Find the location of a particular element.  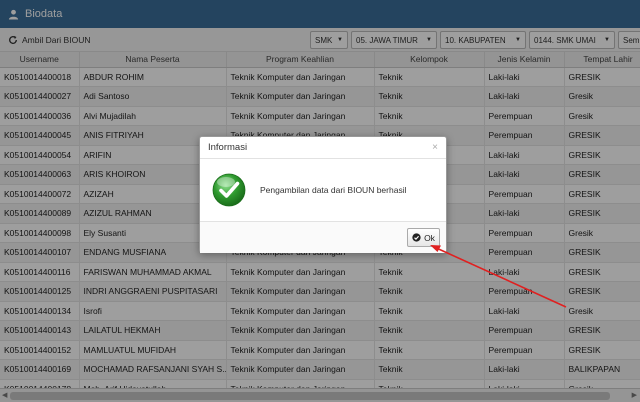

dialog-footer: Ok is located at coordinates (323, 237).